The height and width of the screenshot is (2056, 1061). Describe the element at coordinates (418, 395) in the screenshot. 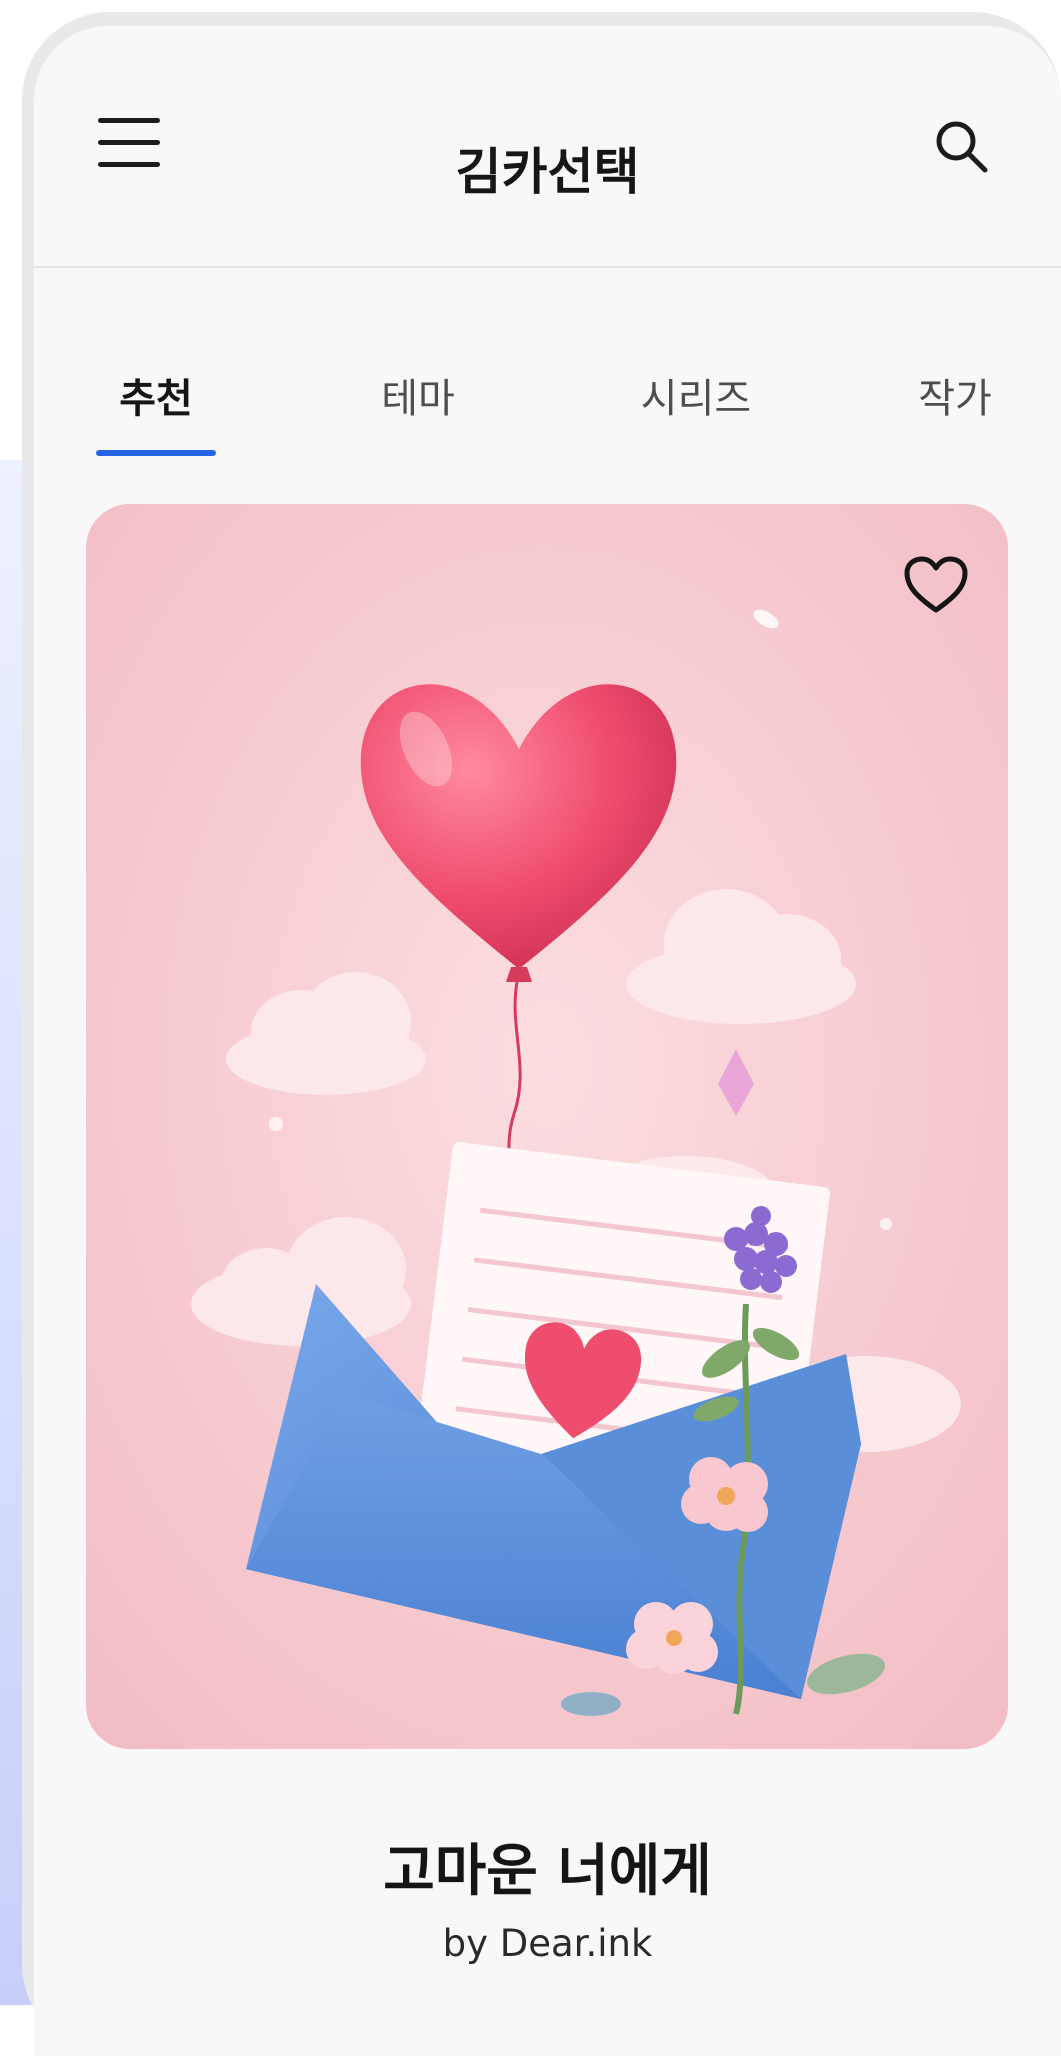

I see `tab-theme: 테마` at that location.